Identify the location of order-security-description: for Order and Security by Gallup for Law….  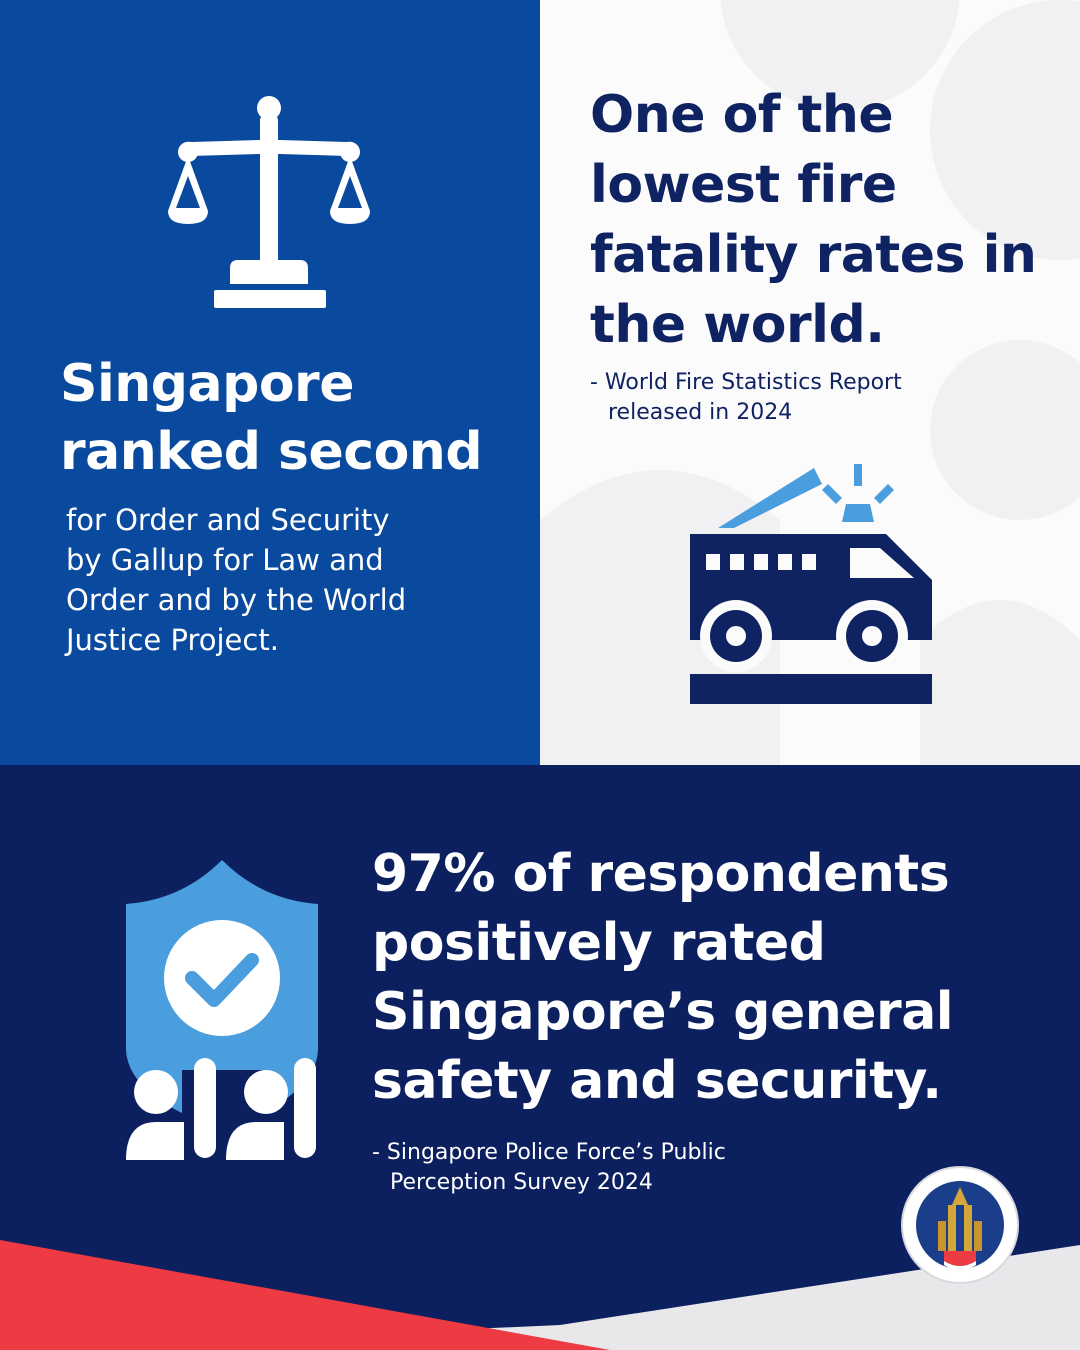
(276, 580).